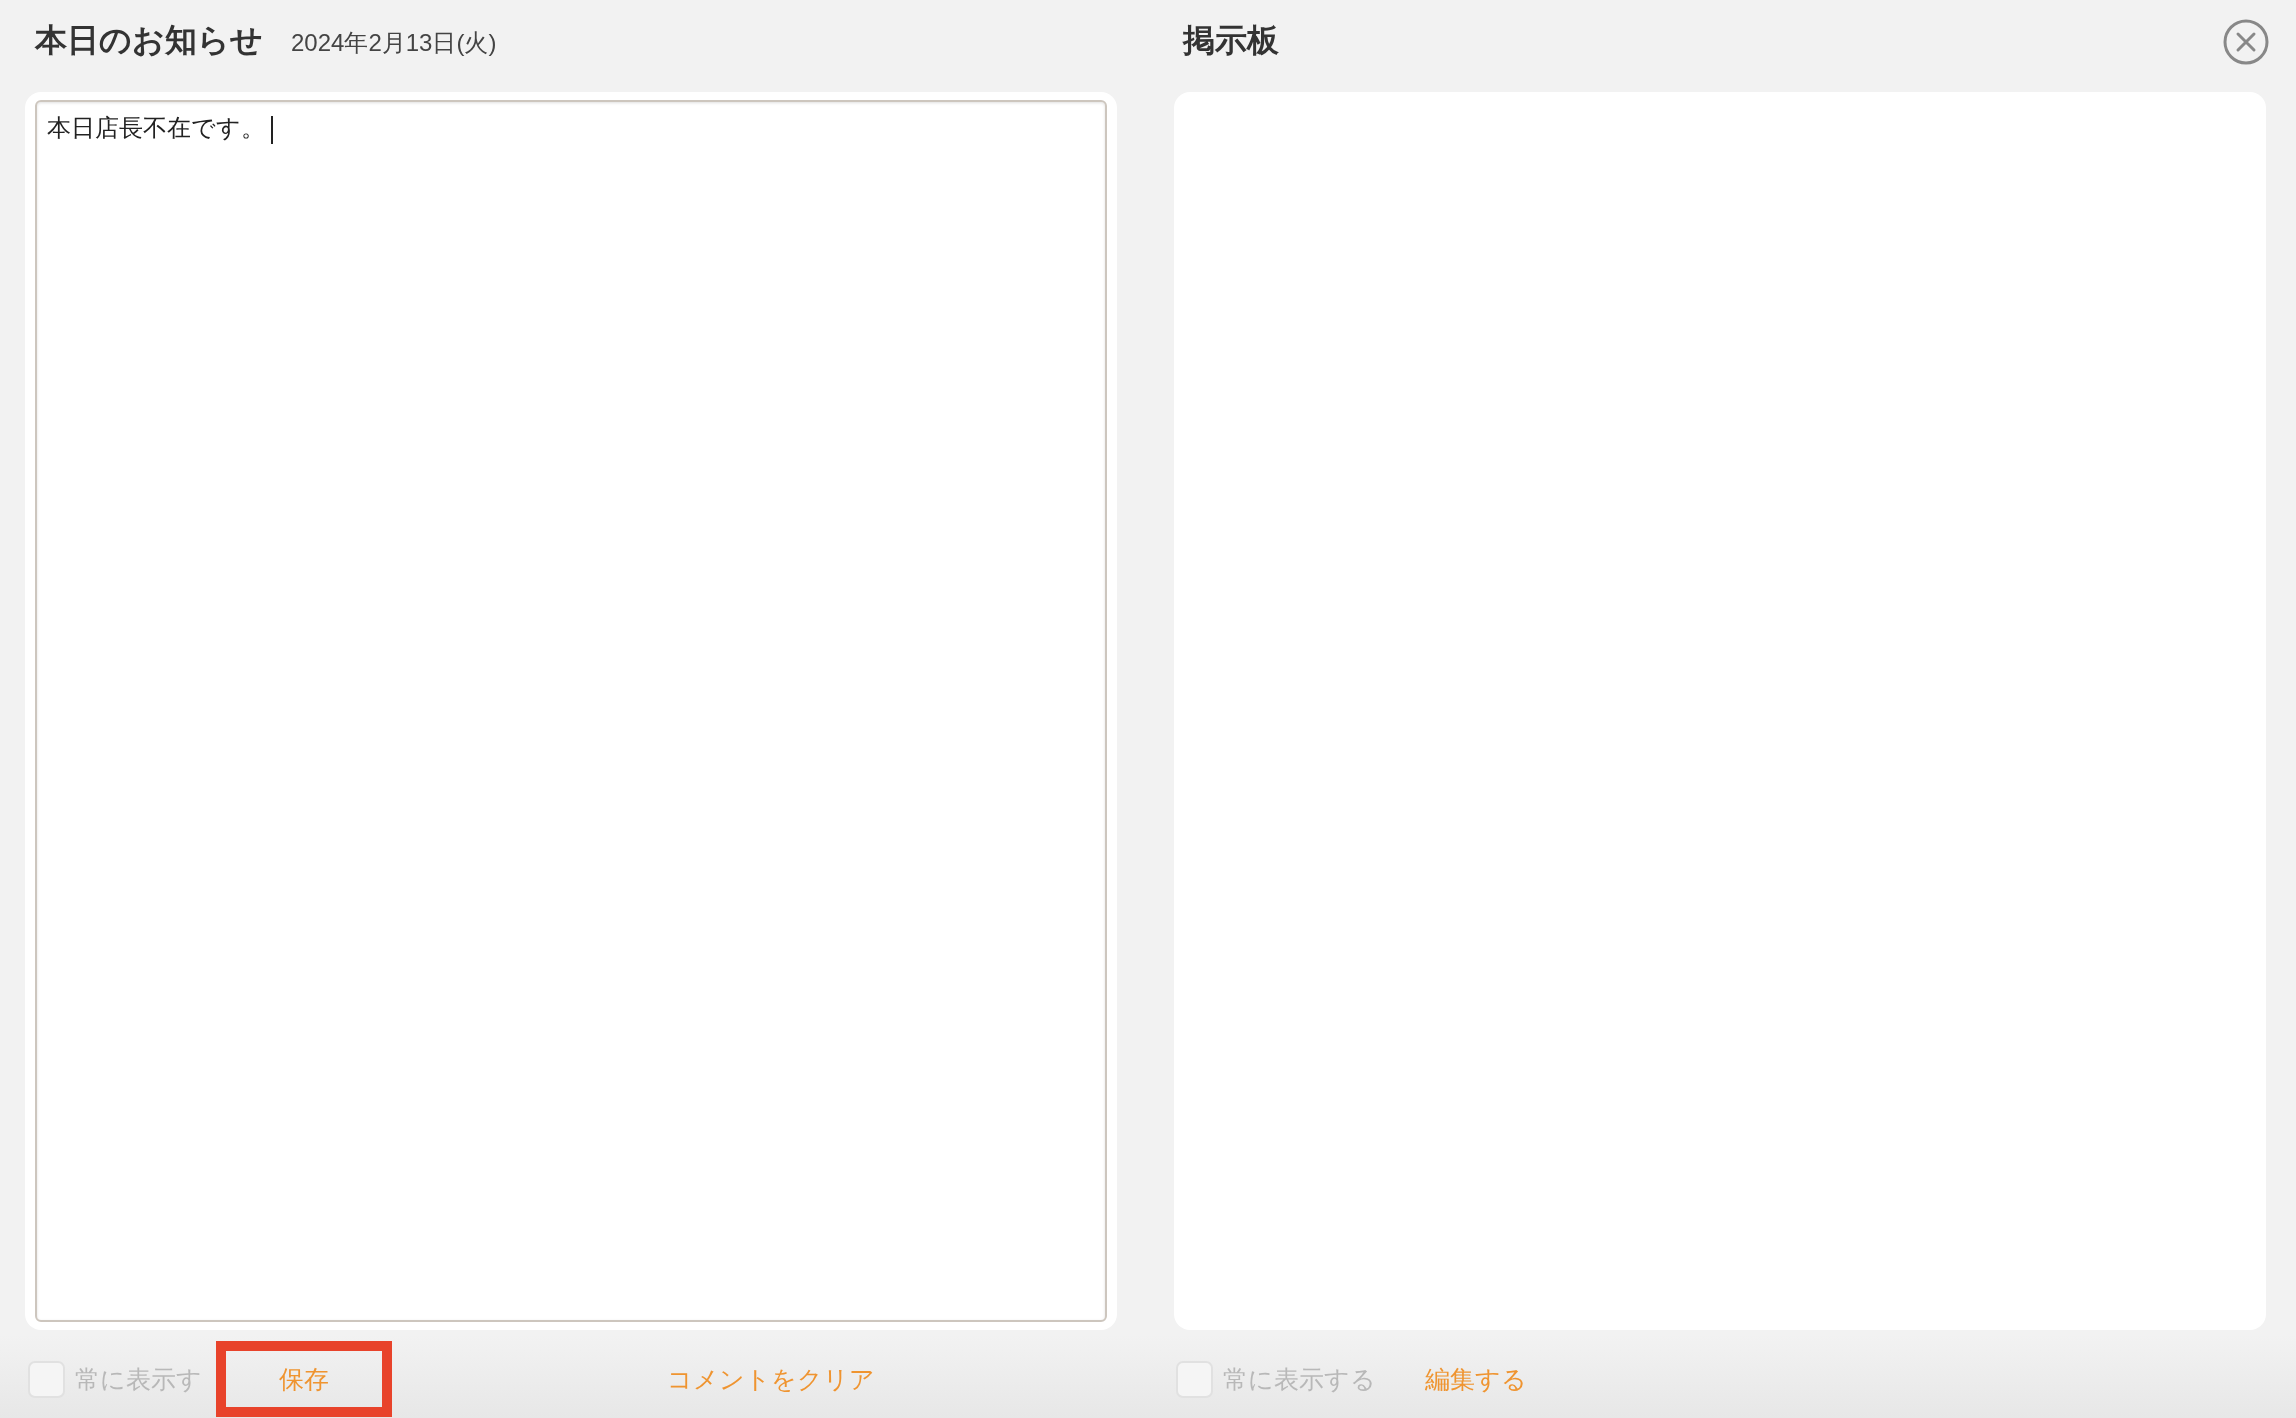 This screenshot has width=2296, height=1418. What do you see at coordinates (394, 43) in the screenshot?
I see `notice-date: 2024年2月13日(火)` at bounding box center [394, 43].